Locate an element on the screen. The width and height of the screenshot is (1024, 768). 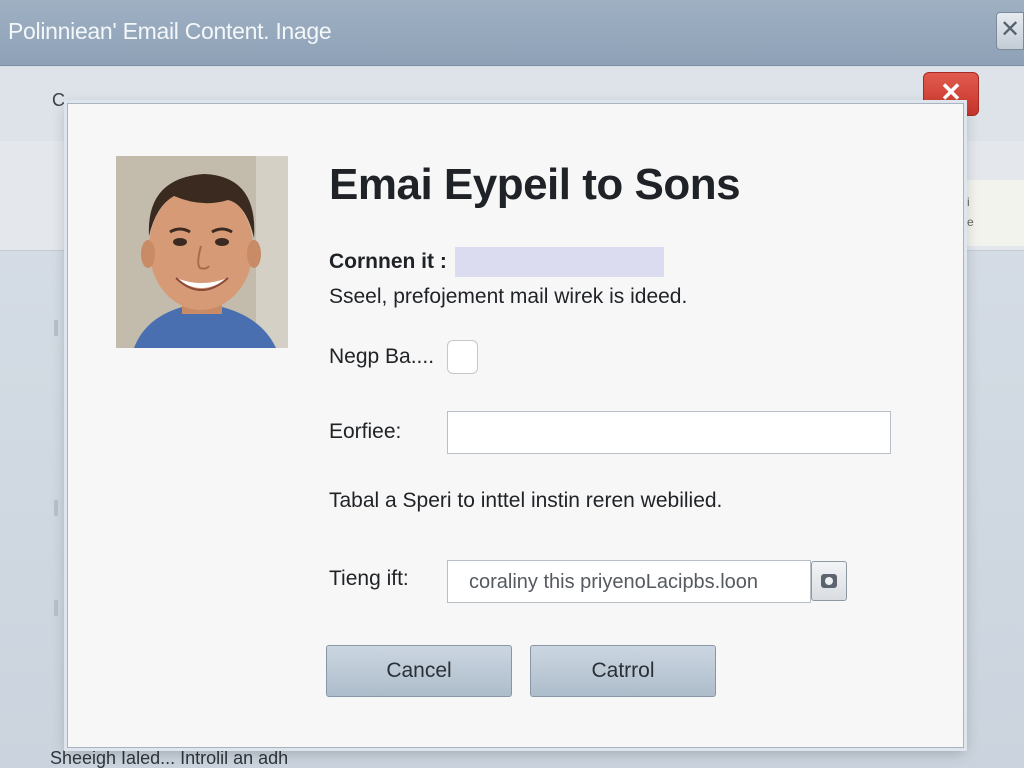
url-input: coraliny this priyenoLacipbs.loon is located at coordinates (629, 581).